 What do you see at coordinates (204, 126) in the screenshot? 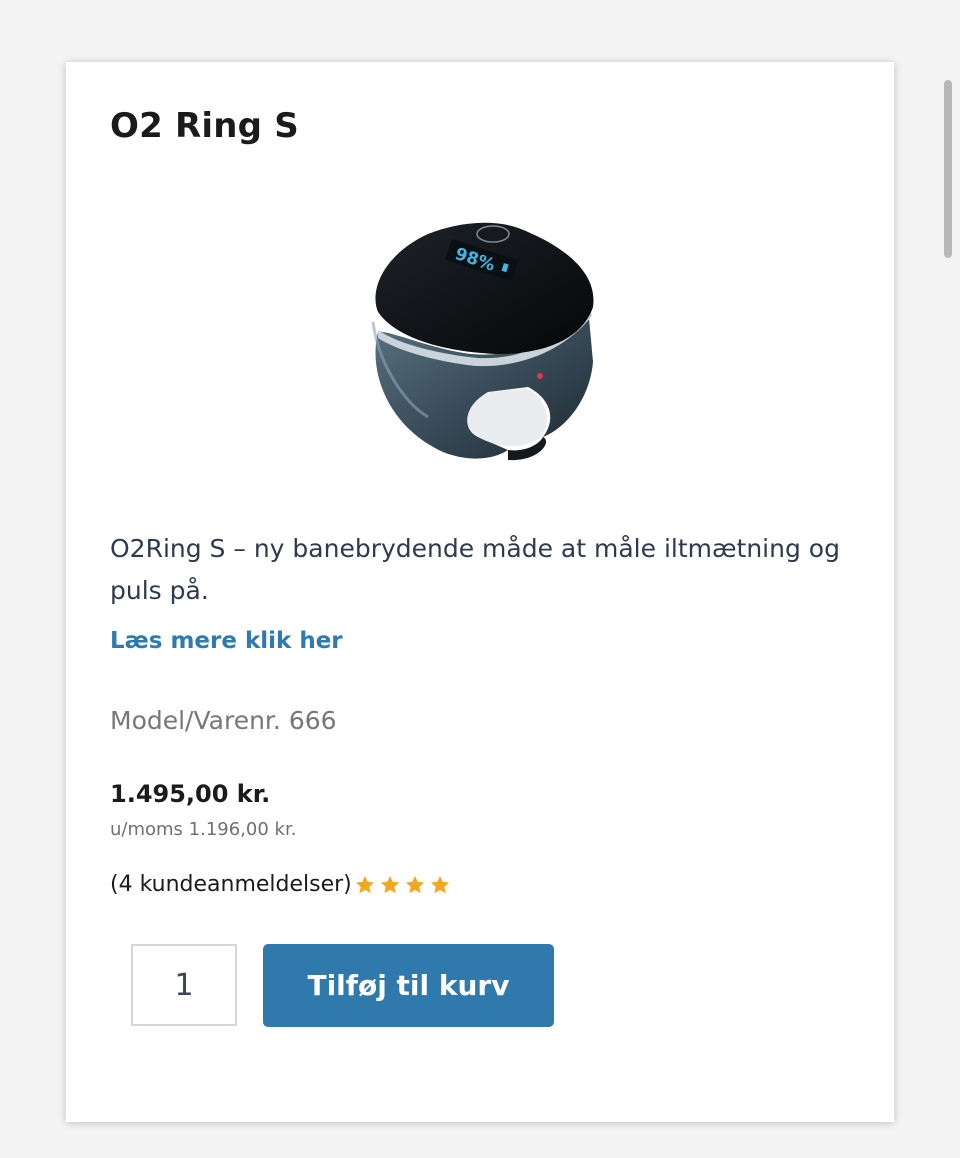
I see `product-title: O2 Ring S` at bounding box center [204, 126].